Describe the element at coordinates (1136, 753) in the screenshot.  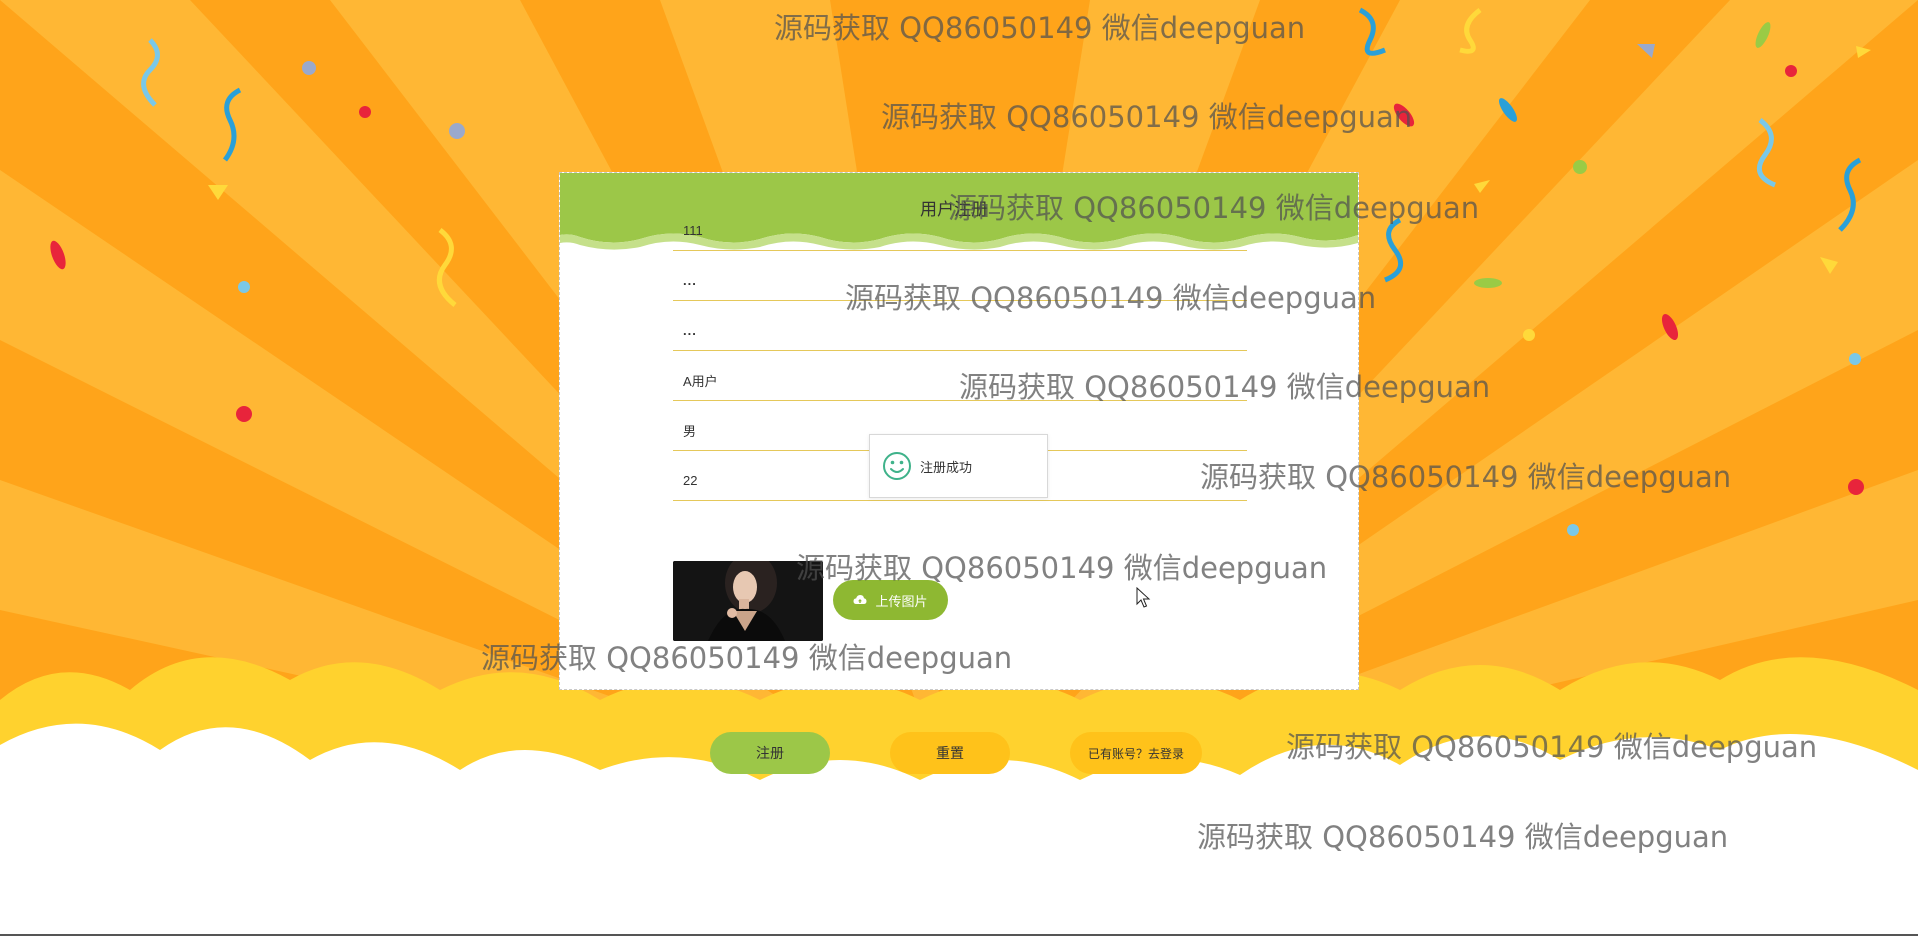
I see `go-login-button: 已有账号？去登录` at that location.